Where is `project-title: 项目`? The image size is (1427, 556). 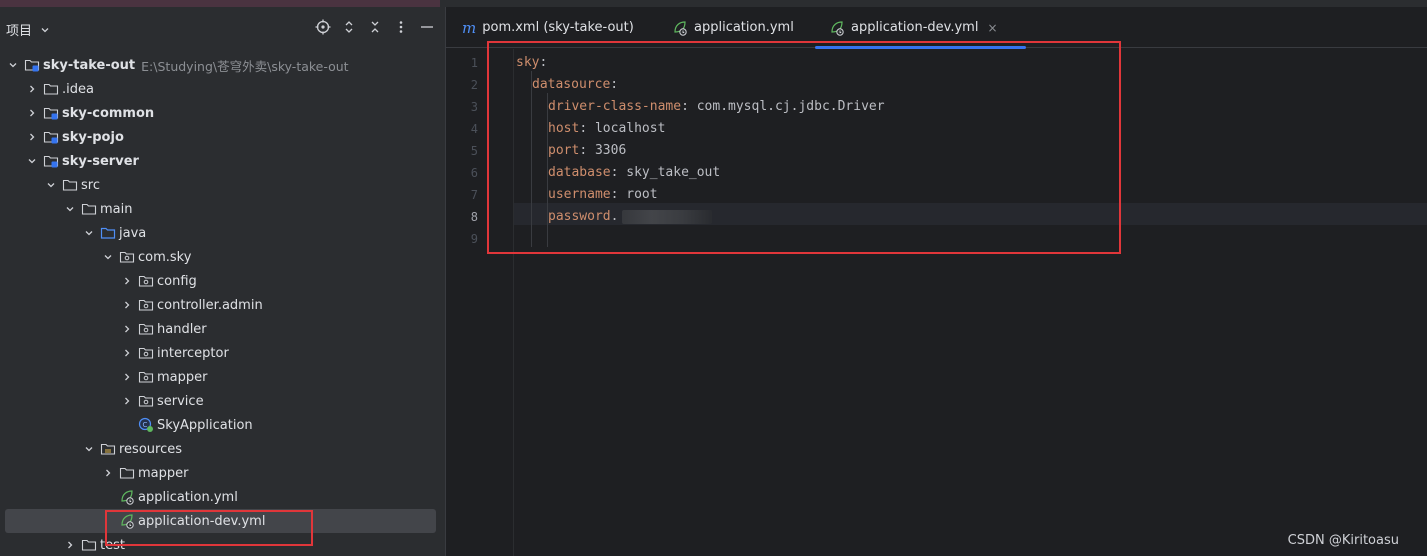
project-title: 项目 is located at coordinates (19, 31).